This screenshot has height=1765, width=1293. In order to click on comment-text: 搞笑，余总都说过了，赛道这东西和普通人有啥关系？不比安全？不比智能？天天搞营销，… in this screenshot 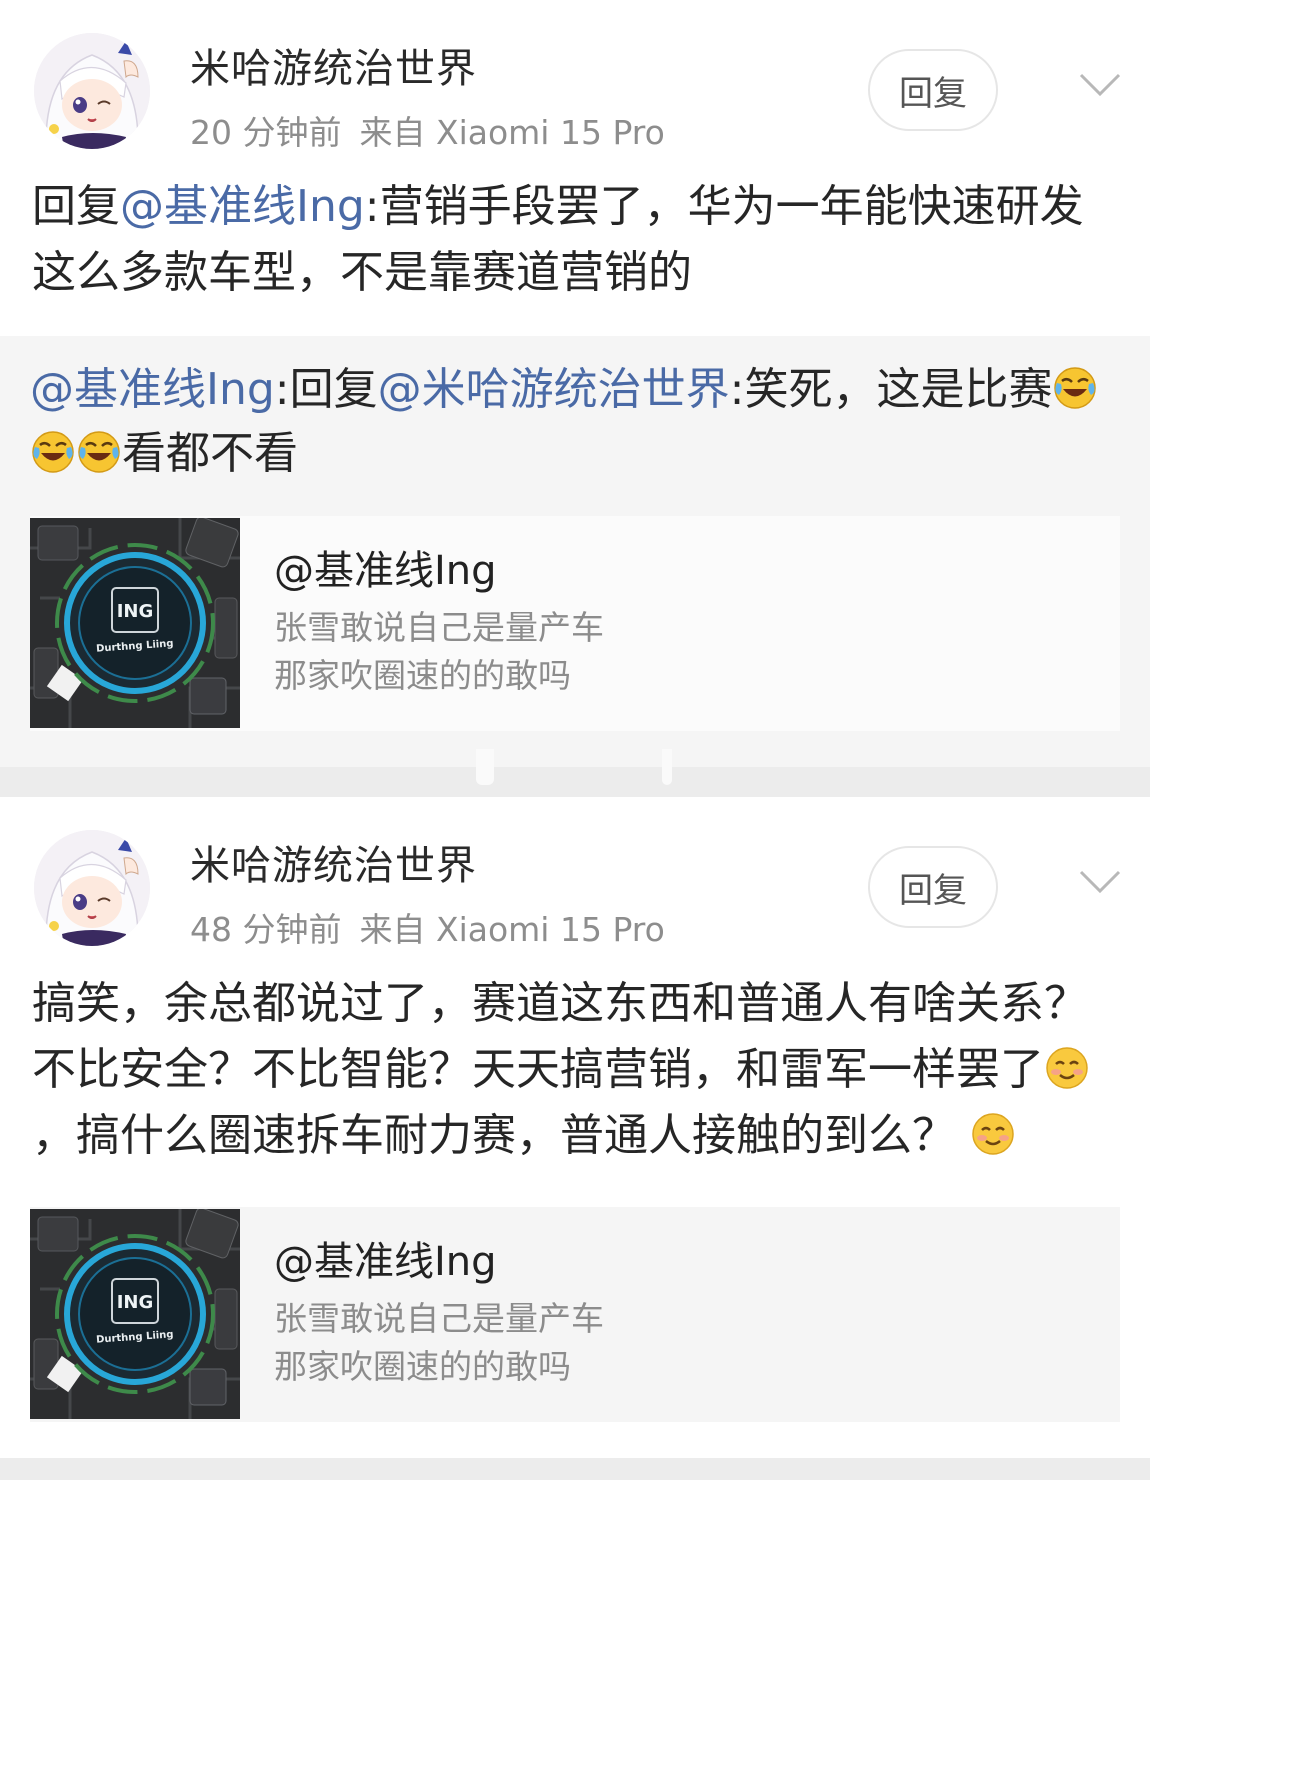, I will do `click(575, 1063)`.